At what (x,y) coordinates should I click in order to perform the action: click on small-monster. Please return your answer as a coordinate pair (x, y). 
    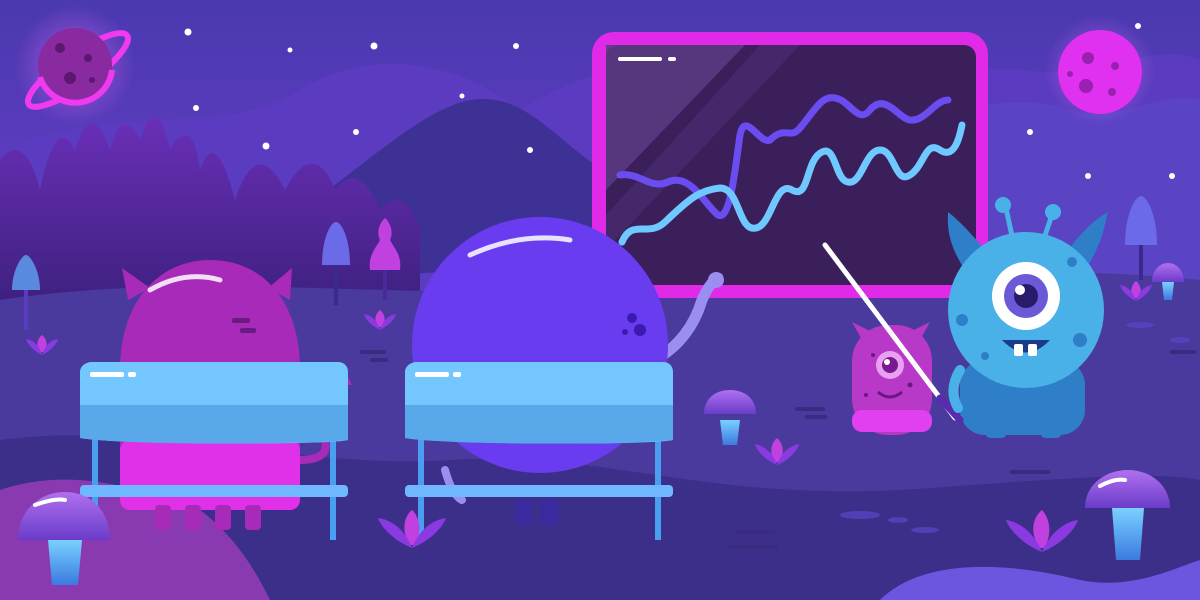
    Looking at the image, I should click on (892, 378).